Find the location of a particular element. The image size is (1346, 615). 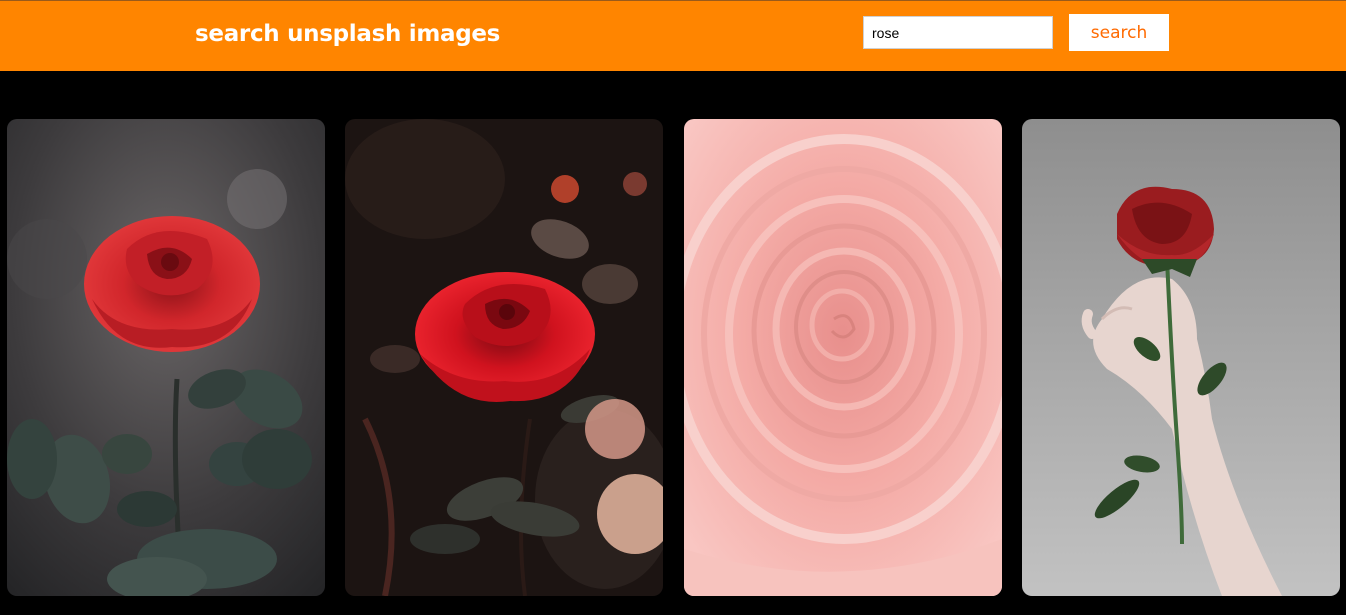

page-title: search unsplash images is located at coordinates (348, 34).